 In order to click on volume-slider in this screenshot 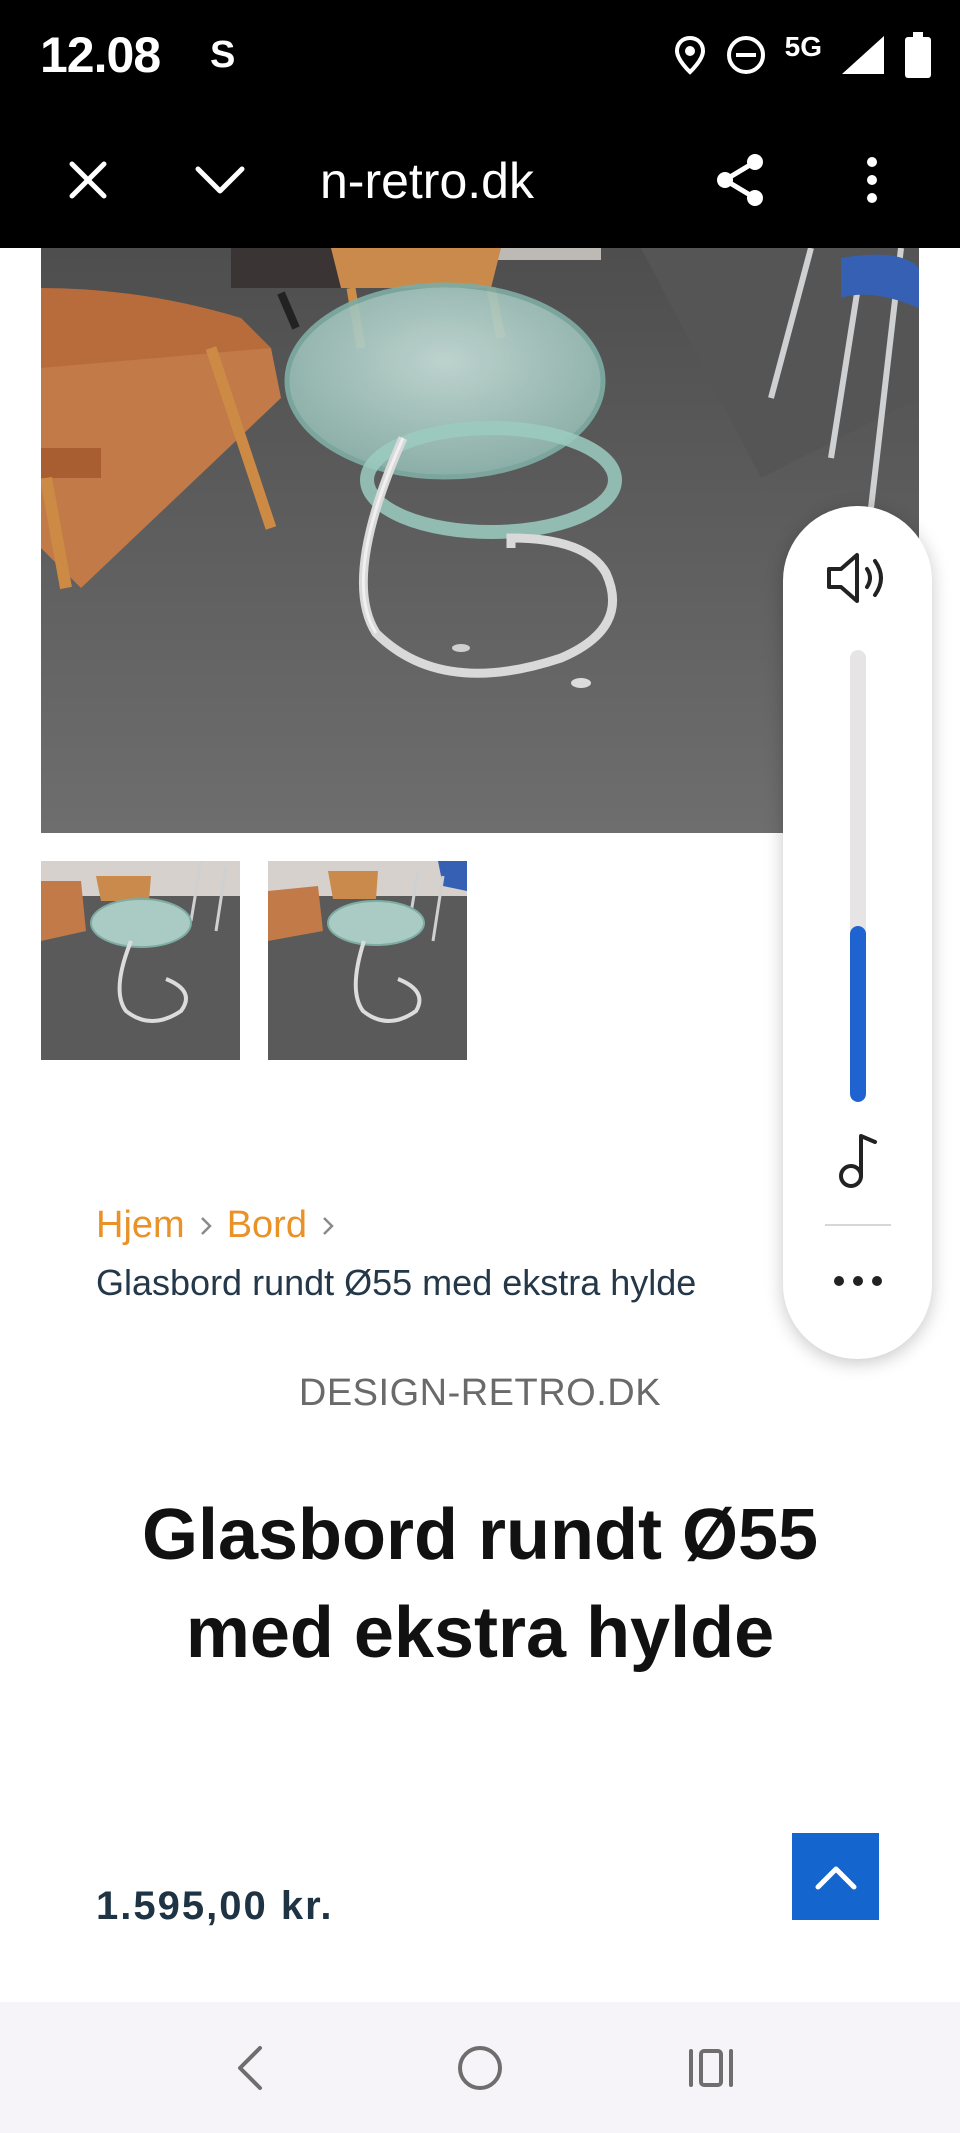, I will do `click(858, 876)`.